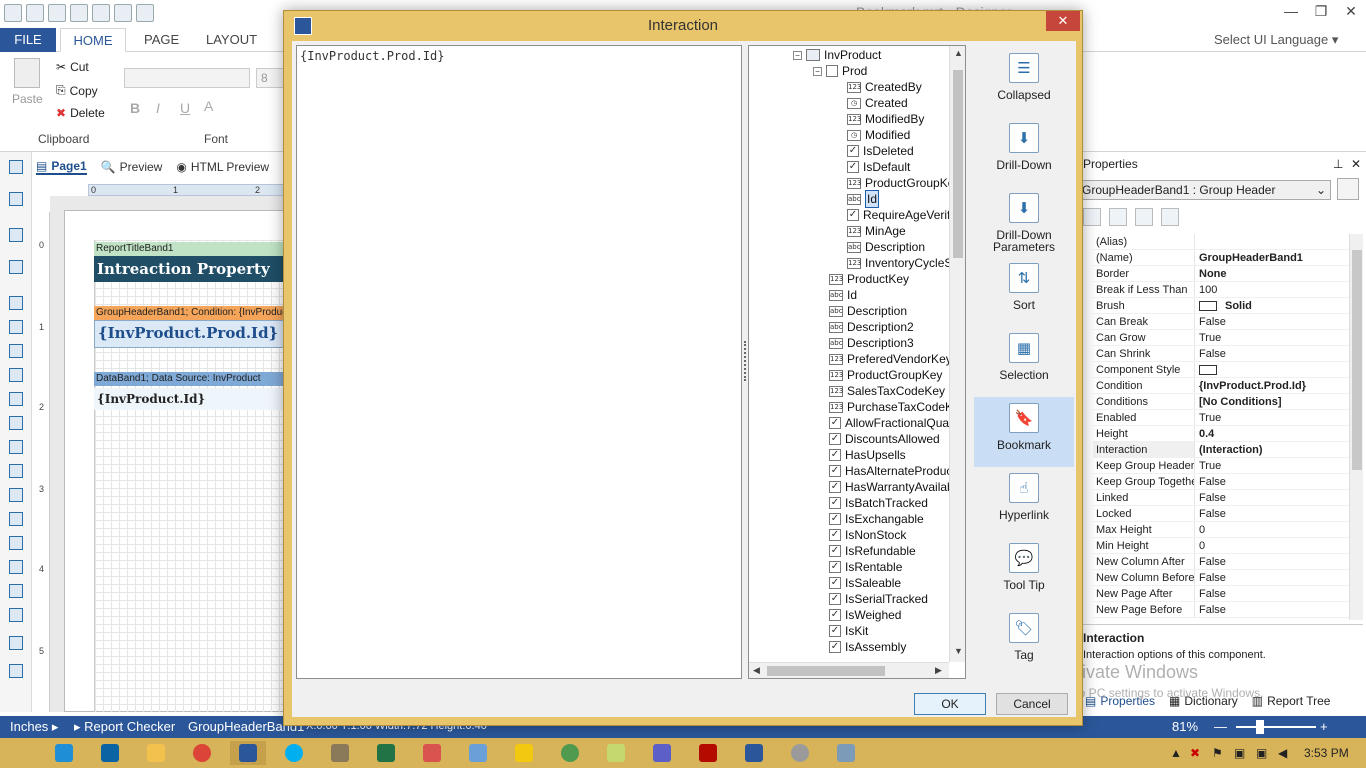 Image resolution: width=1366 pixels, height=768 pixels. Describe the element at coordinates (871, 343) in the screenshot. I see `tree-node: abc Description3` at that location.